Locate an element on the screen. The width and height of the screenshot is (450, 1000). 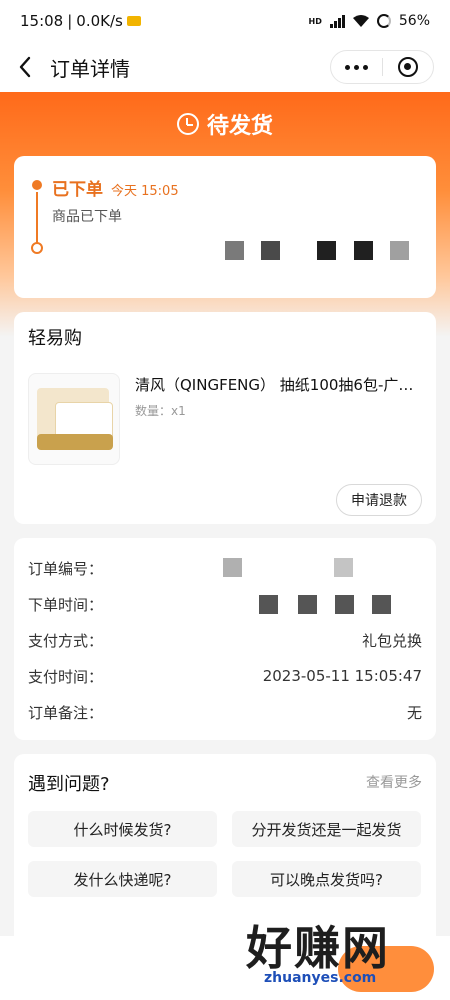
battery-icon is located at coordinates (383, 21).